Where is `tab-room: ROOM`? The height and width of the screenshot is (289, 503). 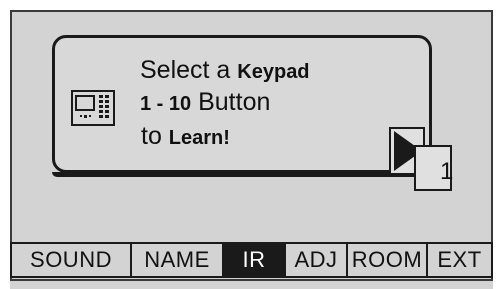 tab-room: ROOM is located at coordinates (388, 260).